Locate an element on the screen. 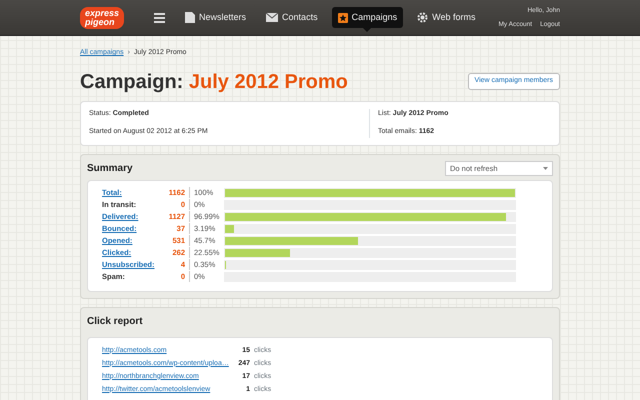 The width and height of the screenshot is (640, 400). envelope-icon is located at coordinates (272, 17).